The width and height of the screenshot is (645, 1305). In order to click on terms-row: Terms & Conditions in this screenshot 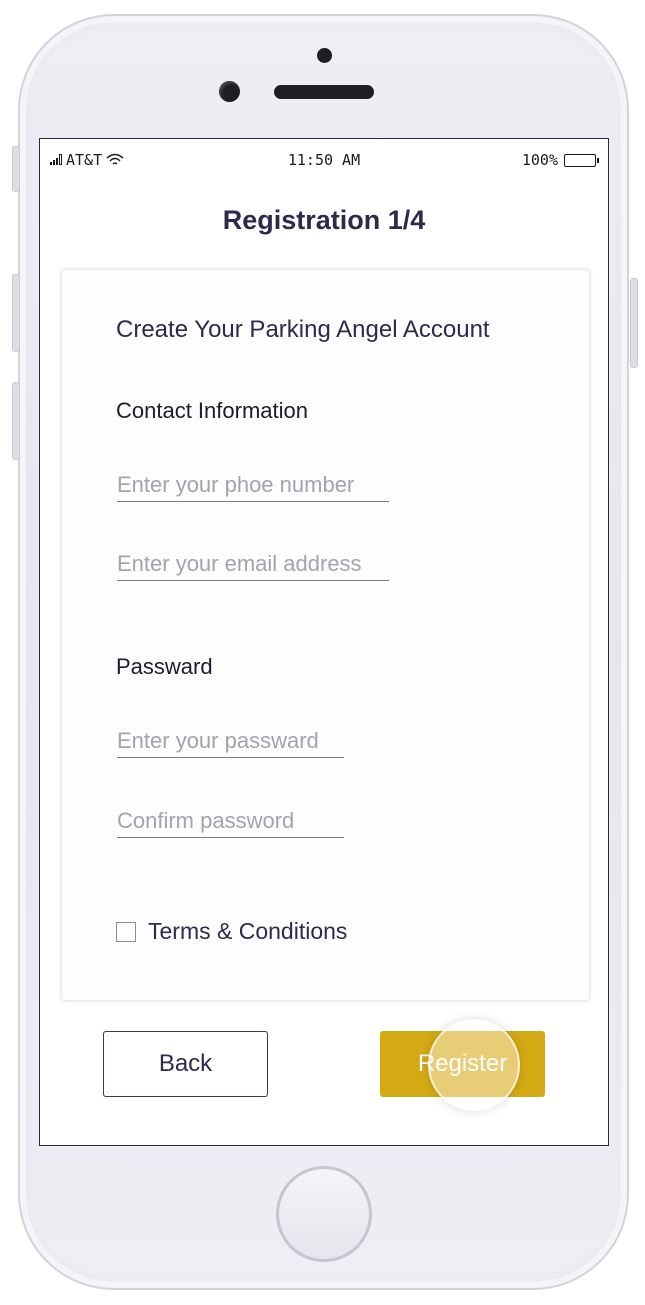, I will do `click(231, 931)`.